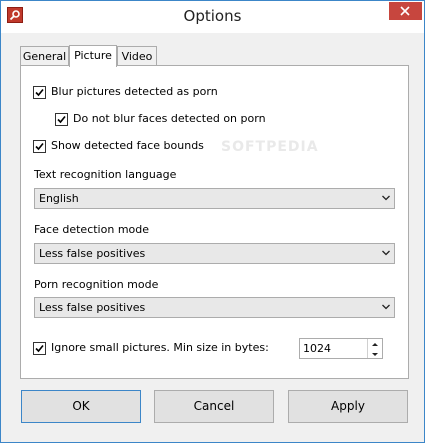  I want to click on window-title: Options, so click(212, 16).